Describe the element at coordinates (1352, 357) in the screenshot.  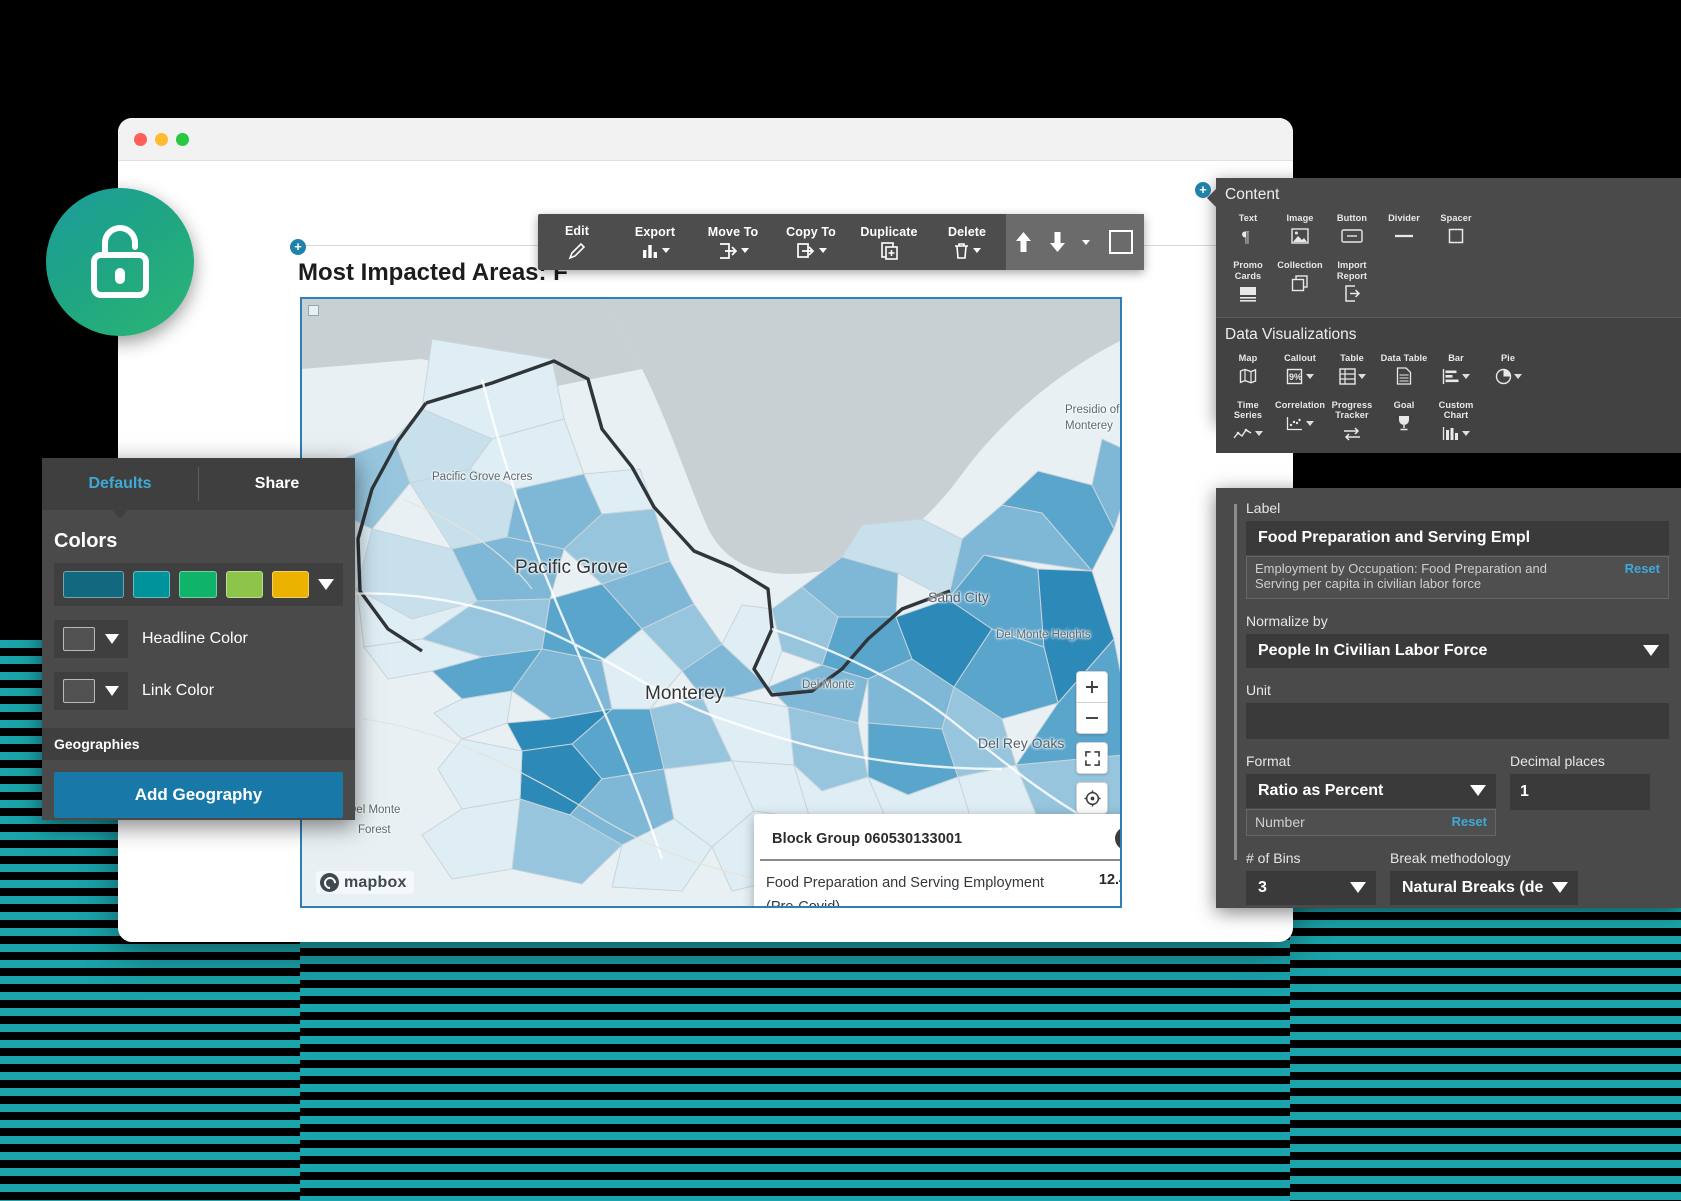
I see `item-label: Table` at that location.